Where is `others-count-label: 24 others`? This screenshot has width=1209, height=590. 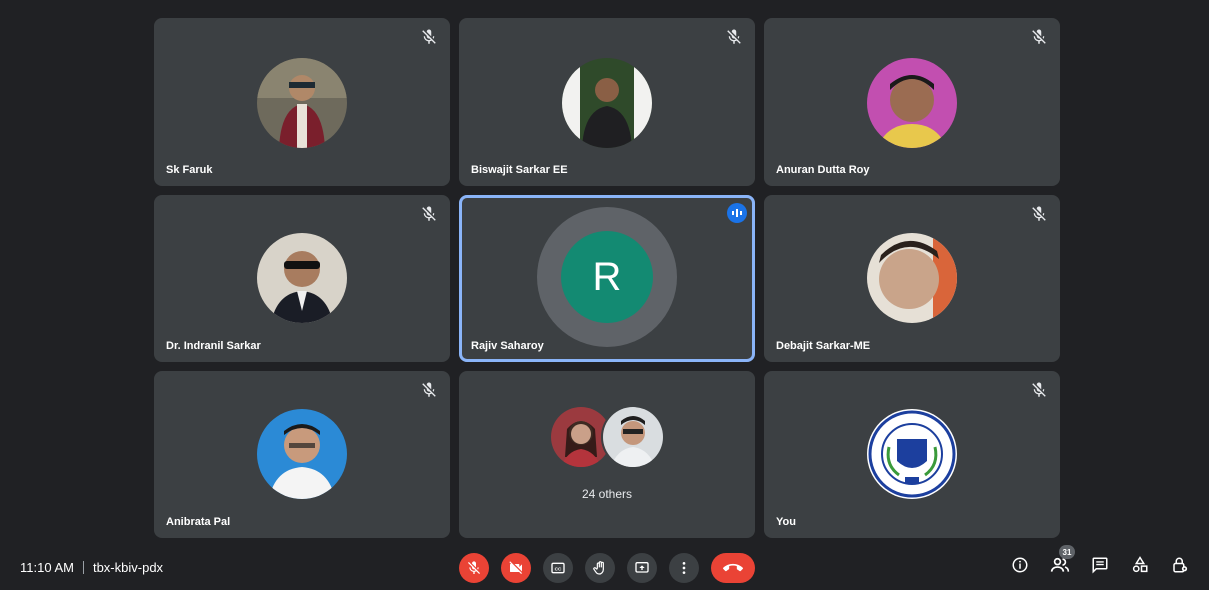
others-count-label: 24 others is located at coordinates (607, 494).